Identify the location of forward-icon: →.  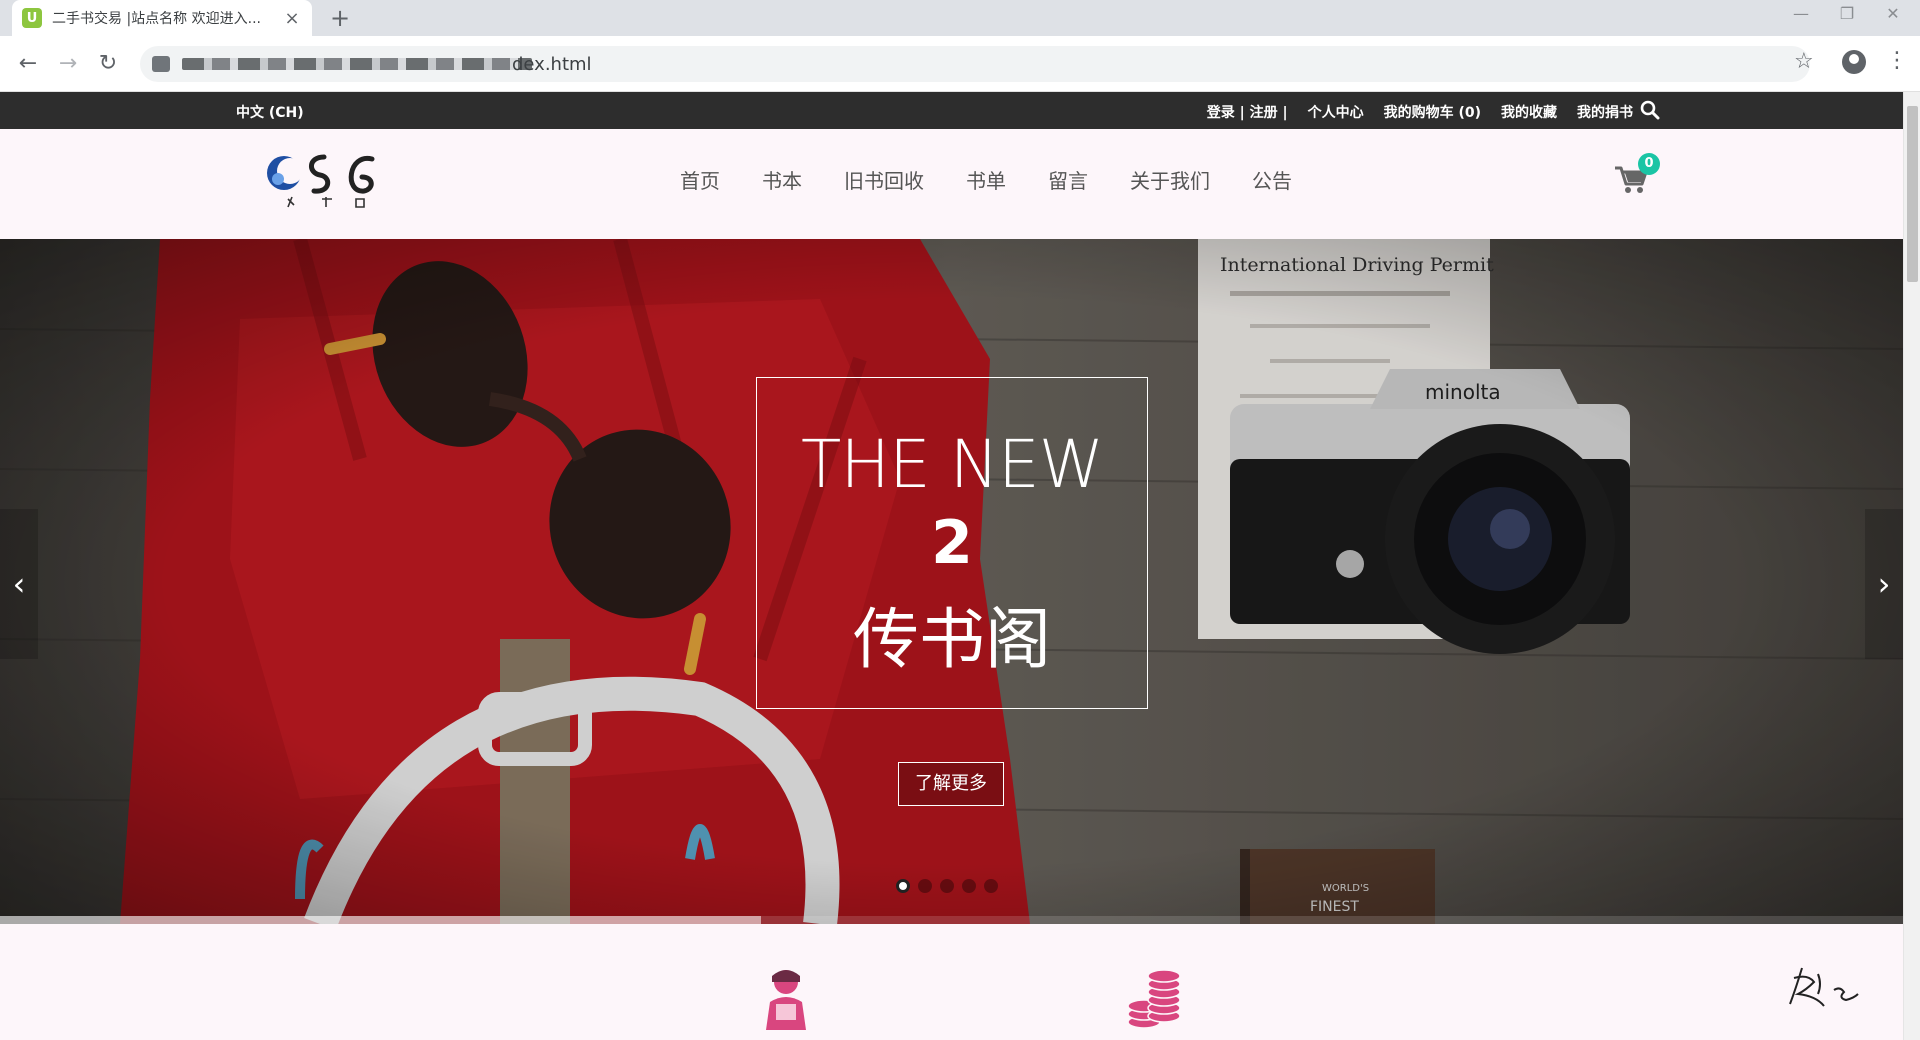
(68, 64).